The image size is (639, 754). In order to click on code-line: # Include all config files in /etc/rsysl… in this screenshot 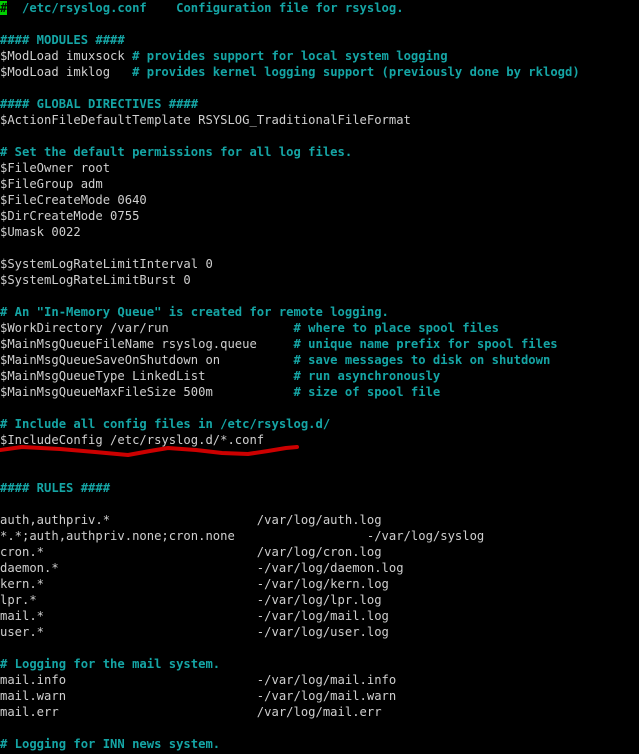, I will do `click(319, 424)`.